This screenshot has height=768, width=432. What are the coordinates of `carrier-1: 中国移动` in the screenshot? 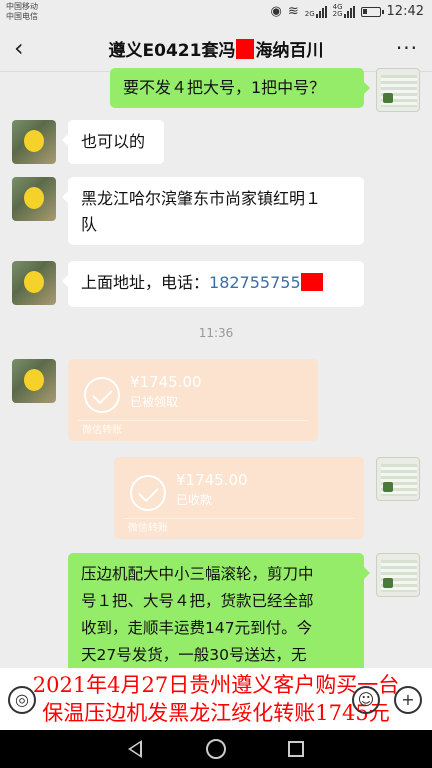 It's located at (22, 6).